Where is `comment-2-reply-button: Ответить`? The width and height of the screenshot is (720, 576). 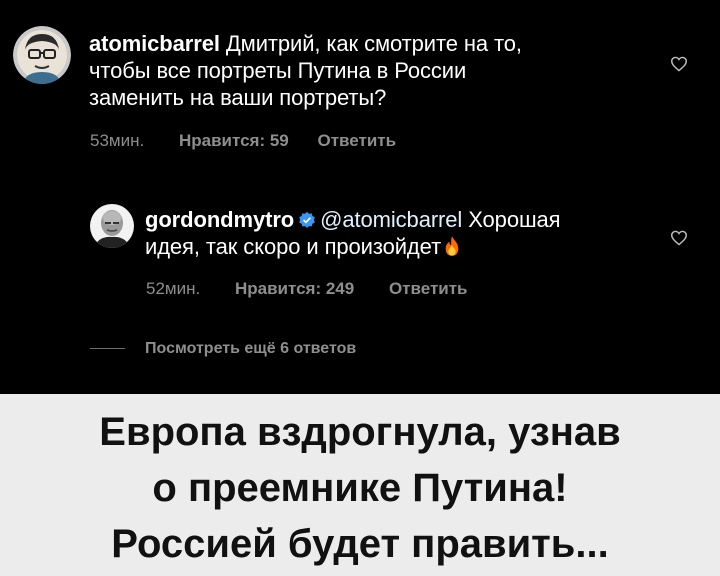
comment-2-reply-button: Ответить is located at coordinates (428, 289).